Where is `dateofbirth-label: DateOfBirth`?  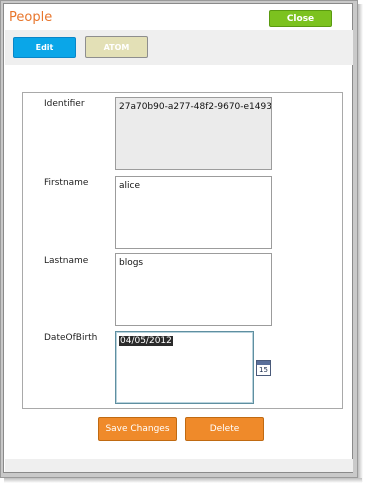 dateofbirth-label: DateOfBirth is located at coordinates (71, 338).